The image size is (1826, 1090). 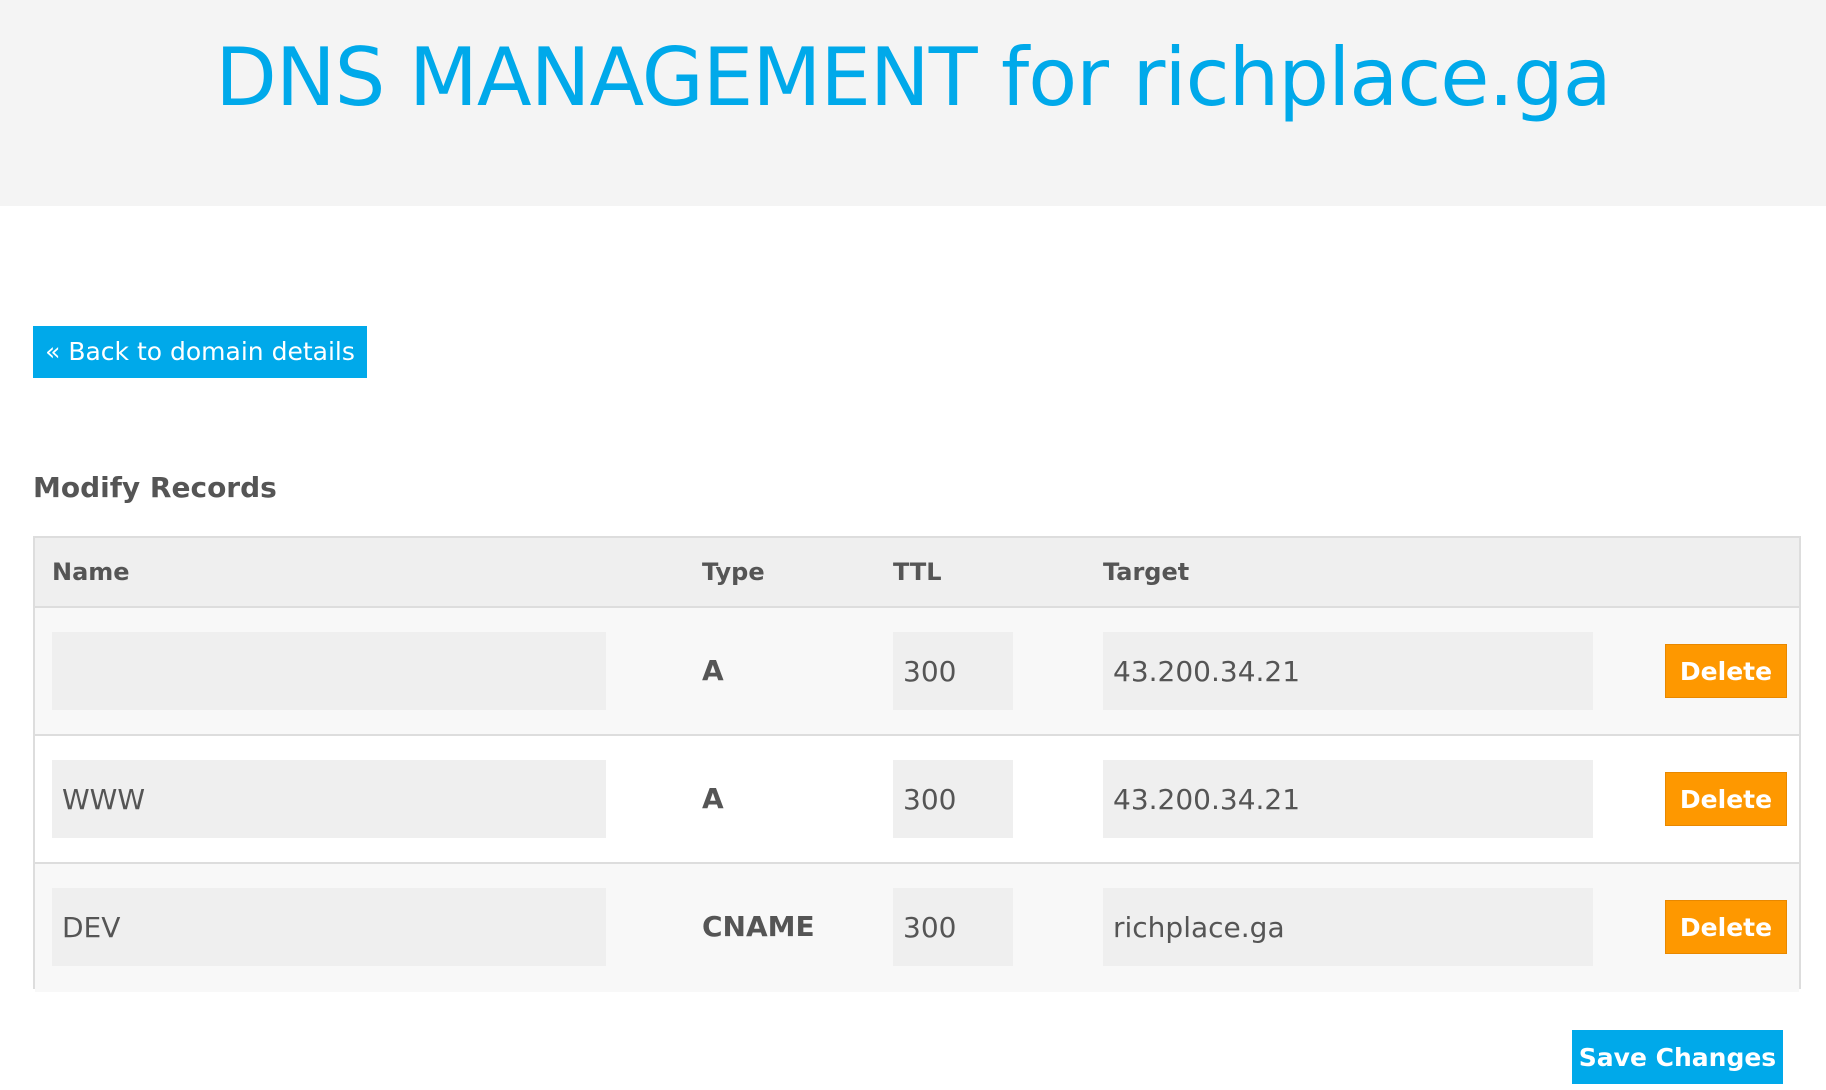 I want to click on column-header-ttl: TTL, so click(x=917, y=572).